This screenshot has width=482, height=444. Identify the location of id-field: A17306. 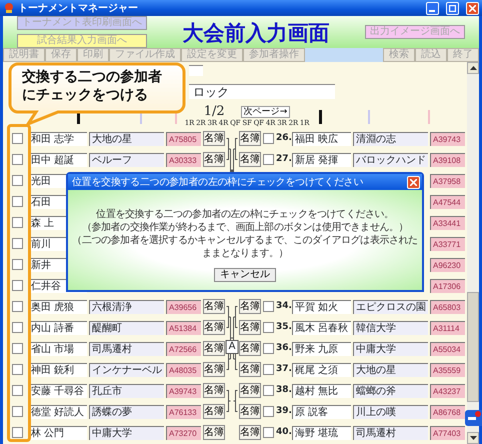
(447, 285).